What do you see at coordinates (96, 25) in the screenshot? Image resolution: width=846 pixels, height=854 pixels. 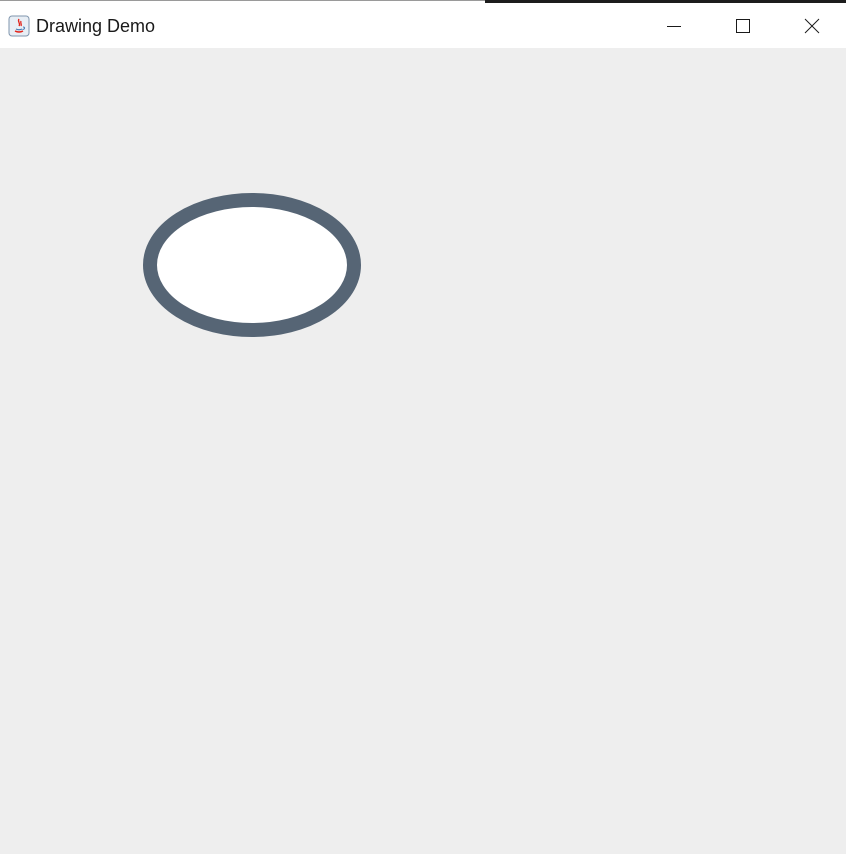 I see `window-title: Drawing Demo` at bounding box center [96, 25].